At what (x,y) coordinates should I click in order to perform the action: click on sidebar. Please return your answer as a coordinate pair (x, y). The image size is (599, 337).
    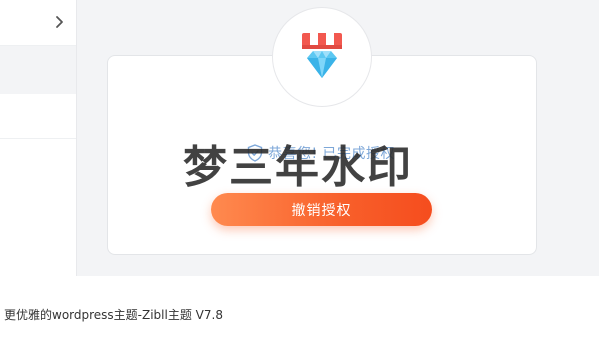
    Looking at the image, I should click on (38, 138).